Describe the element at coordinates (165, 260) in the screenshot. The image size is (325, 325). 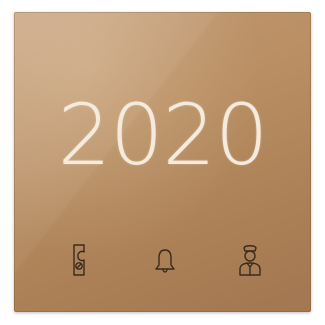
I see `doorbell-icon` at that location.